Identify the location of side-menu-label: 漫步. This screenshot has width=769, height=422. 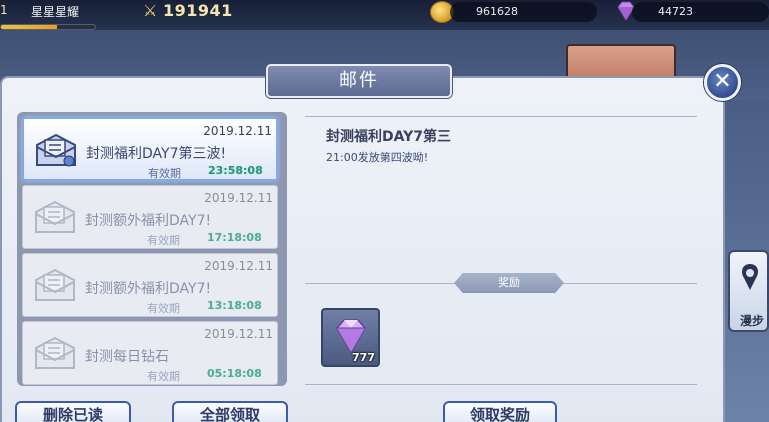
(752, 321).